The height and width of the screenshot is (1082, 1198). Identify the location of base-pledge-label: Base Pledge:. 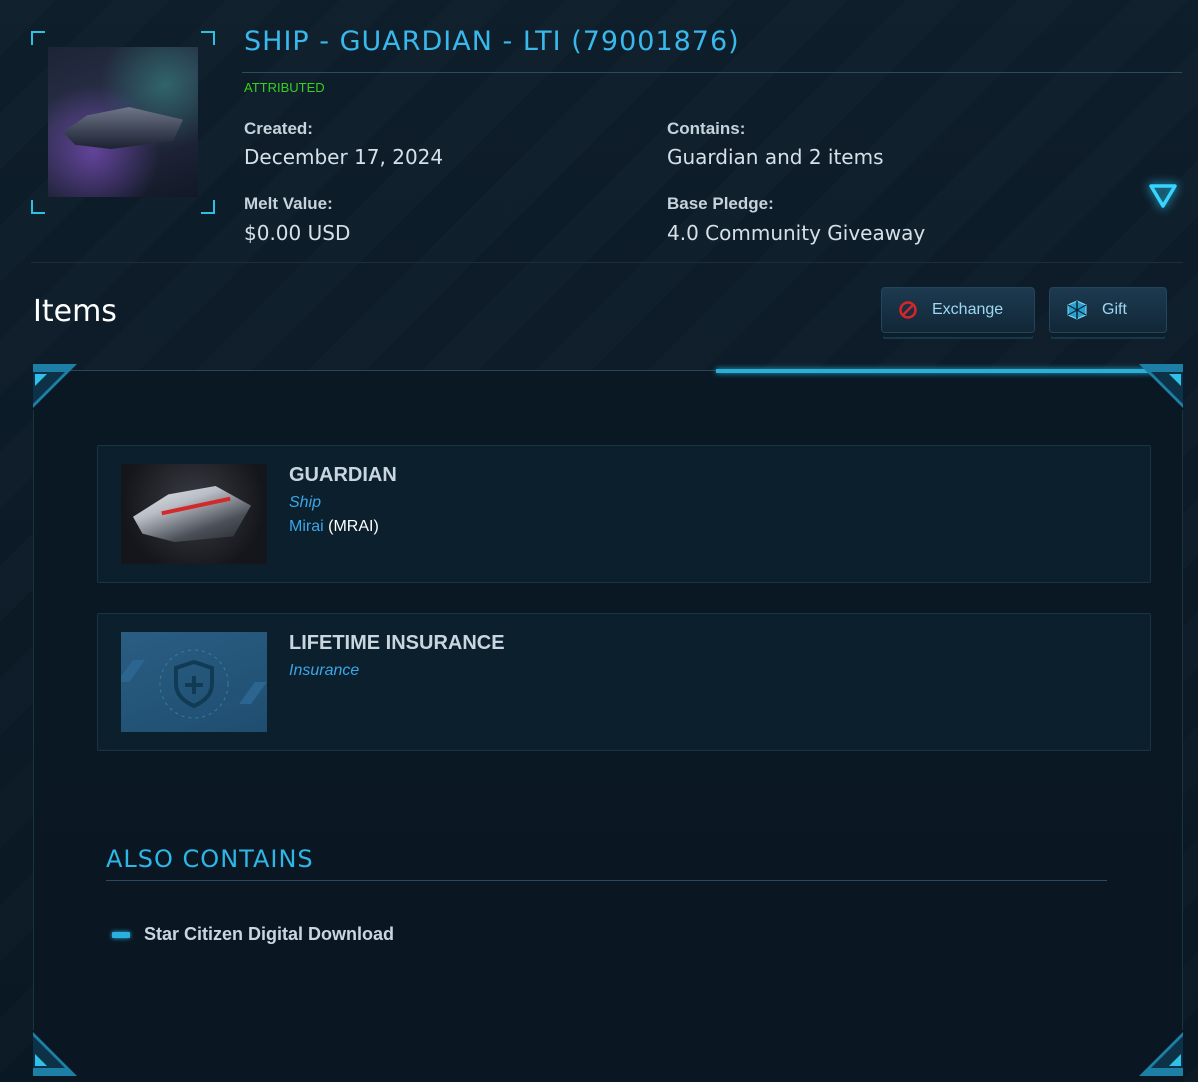
(720, 203).